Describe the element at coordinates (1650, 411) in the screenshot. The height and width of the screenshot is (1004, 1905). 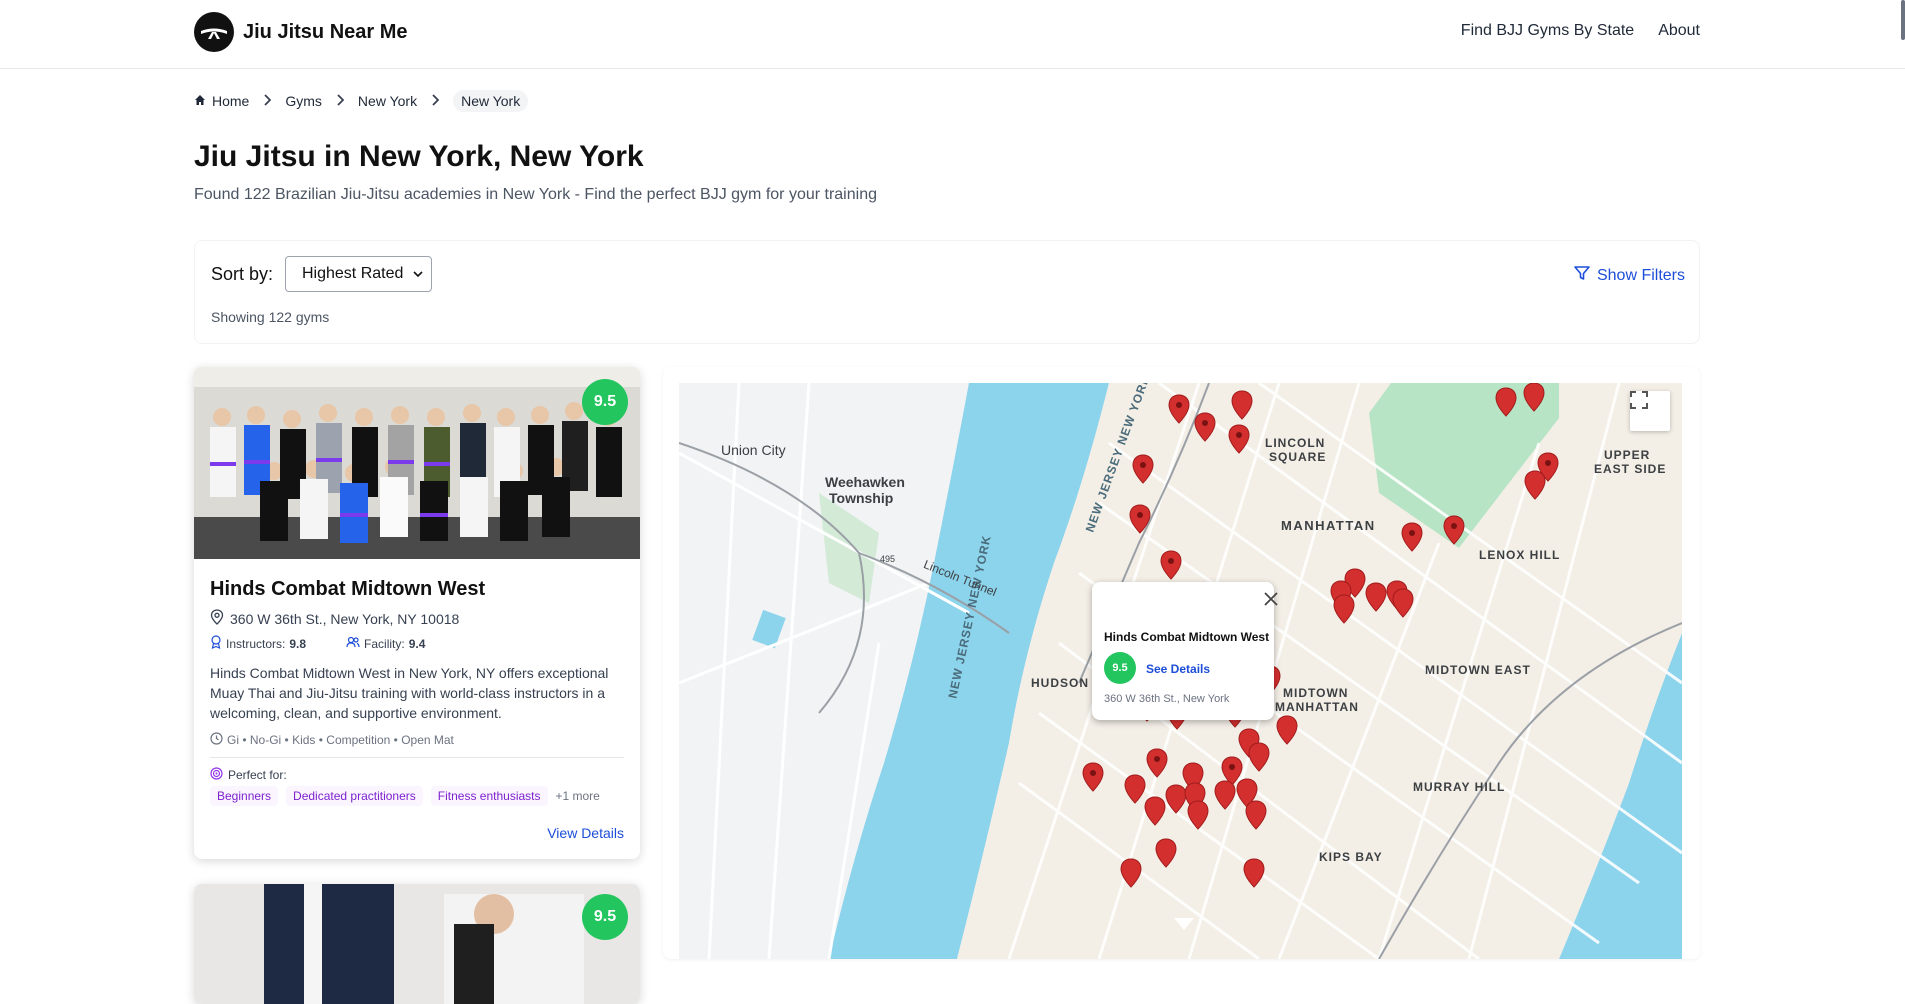
I see `fullscreen-button` at that location.